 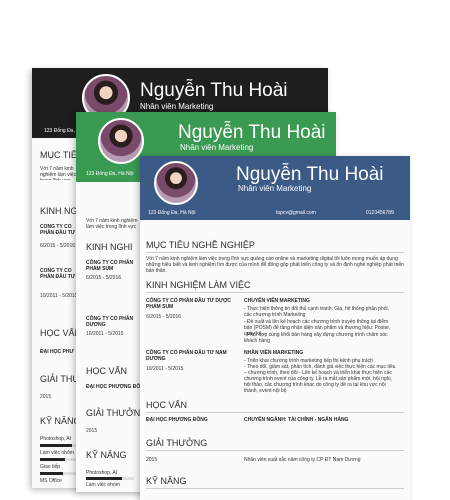 What do you see at coordinates (296, 213) in the screenshot?
I see `cv-email: topcv@gmail.com` at bounding box center [296, 213].